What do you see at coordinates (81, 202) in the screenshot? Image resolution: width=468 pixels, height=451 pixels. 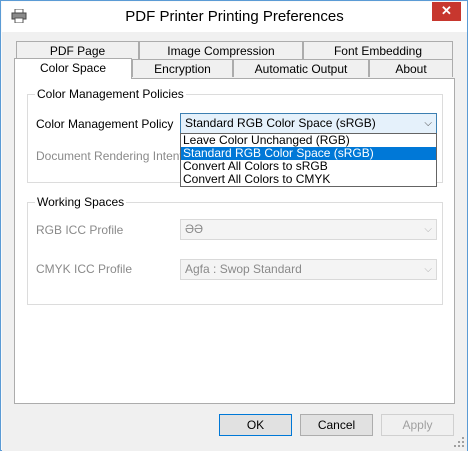 I see `group-title-working-spaces: Working Spaces` at bounding box center [81, 202].